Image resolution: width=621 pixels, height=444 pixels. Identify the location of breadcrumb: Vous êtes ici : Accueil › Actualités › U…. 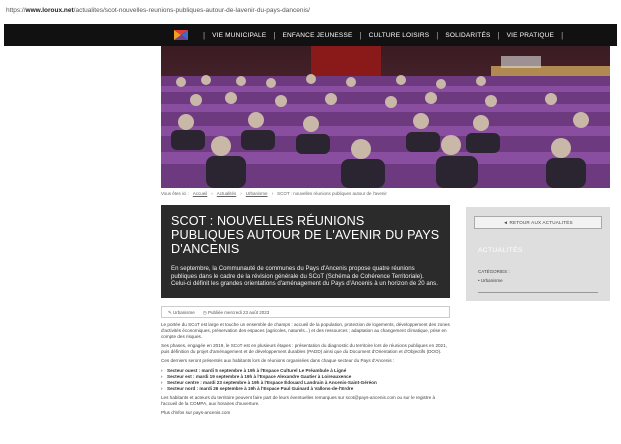
(274, 193).